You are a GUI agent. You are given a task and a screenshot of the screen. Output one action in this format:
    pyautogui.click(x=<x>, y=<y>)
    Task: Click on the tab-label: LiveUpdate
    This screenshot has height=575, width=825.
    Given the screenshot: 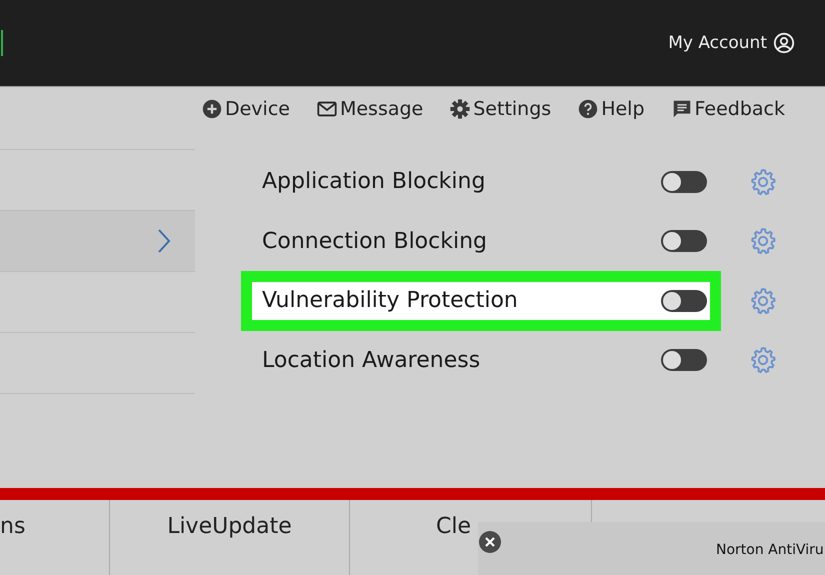 What is the action you would take?
    pyautogui.click(x=229, y=526)
    